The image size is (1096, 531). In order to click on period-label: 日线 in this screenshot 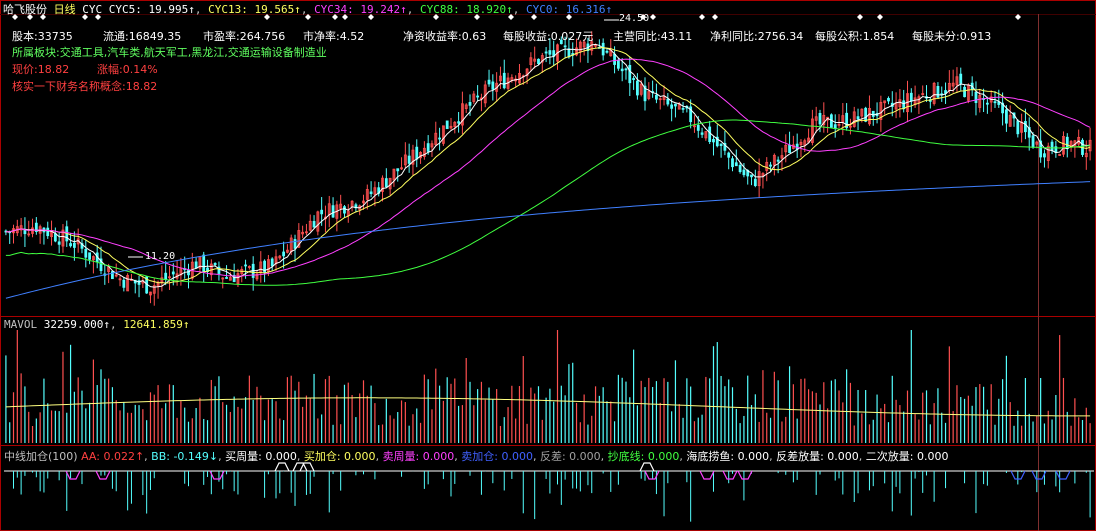, I will do `click(65, 9)`.